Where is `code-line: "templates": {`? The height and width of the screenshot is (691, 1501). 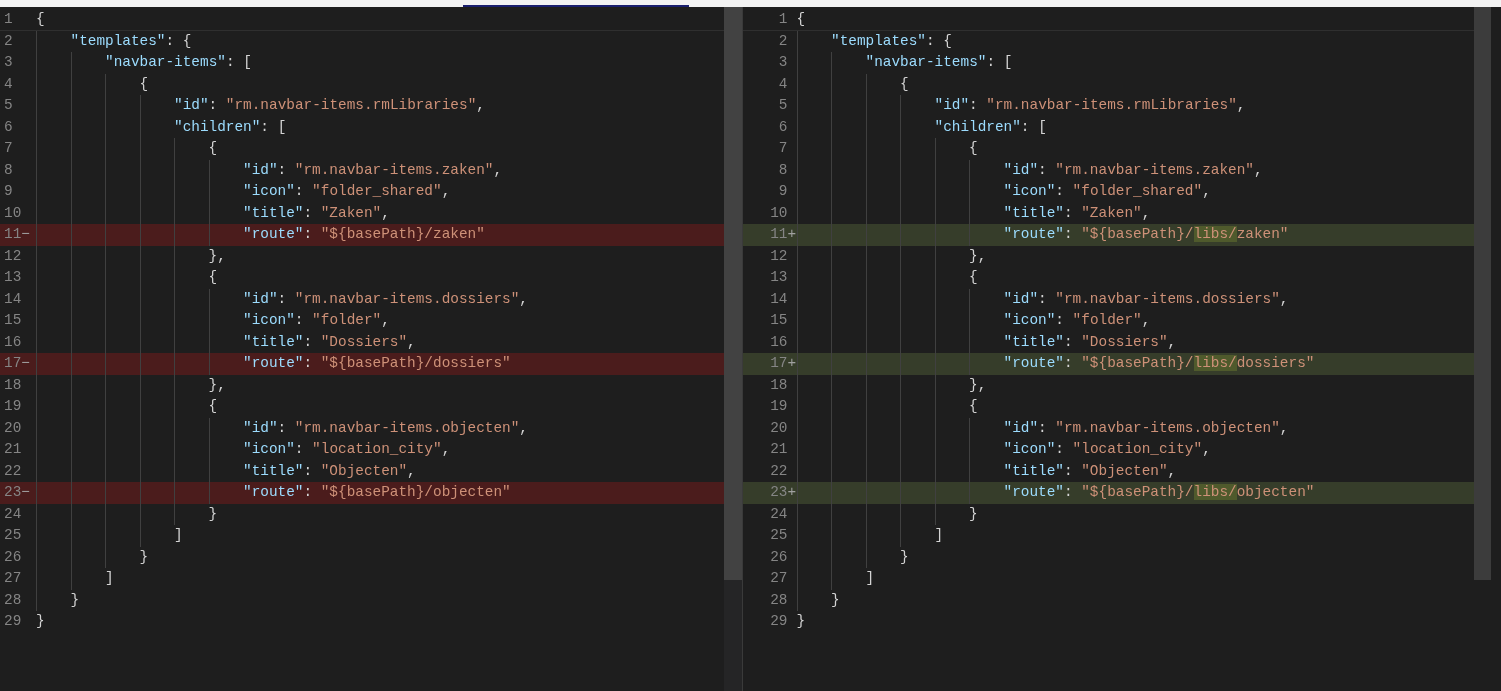
code-line: "templates": { is located at coordinates (891, 41).